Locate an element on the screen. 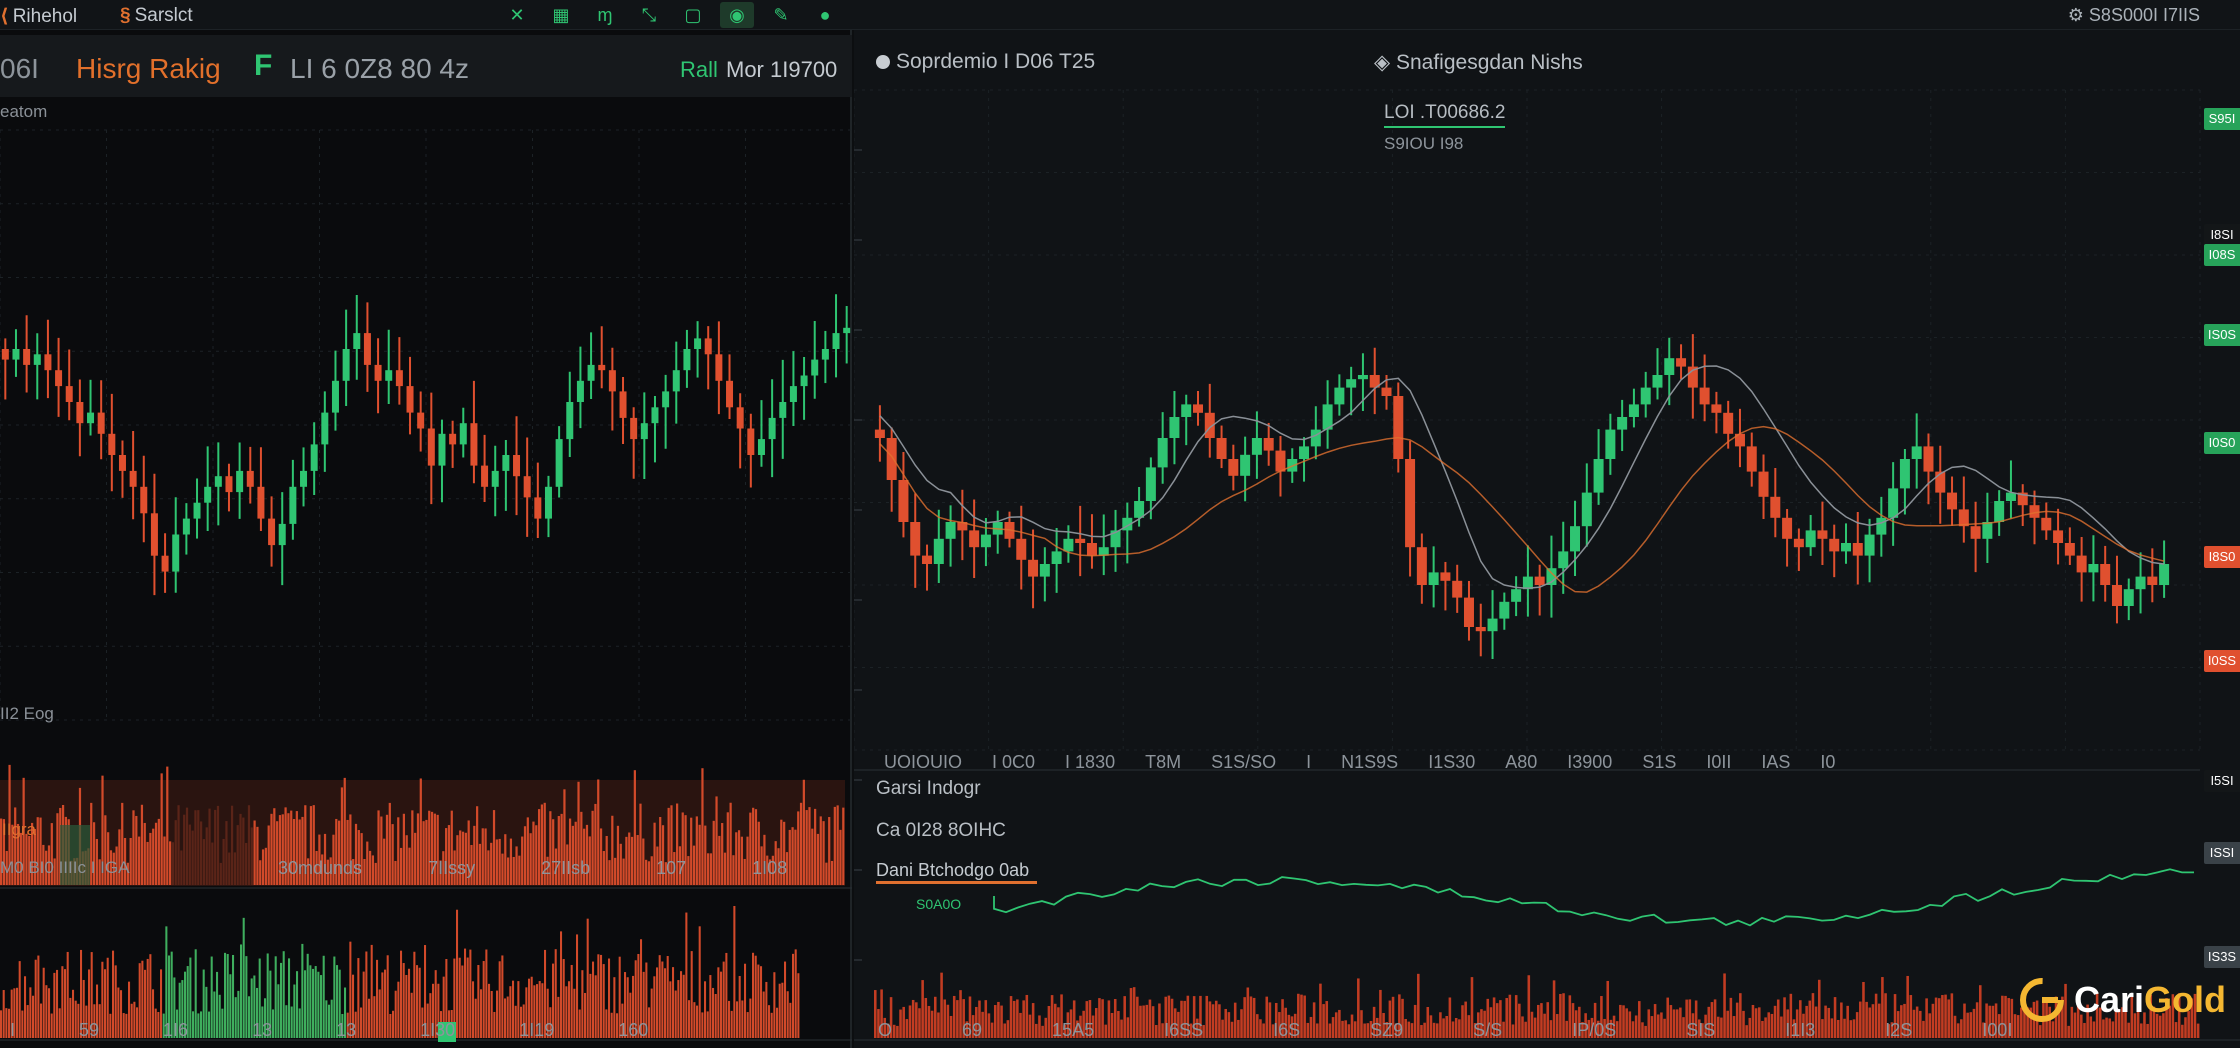 This screenshot has height=1048, width=2240. price-tag: I0SS is located at coordinates (2222, 661).